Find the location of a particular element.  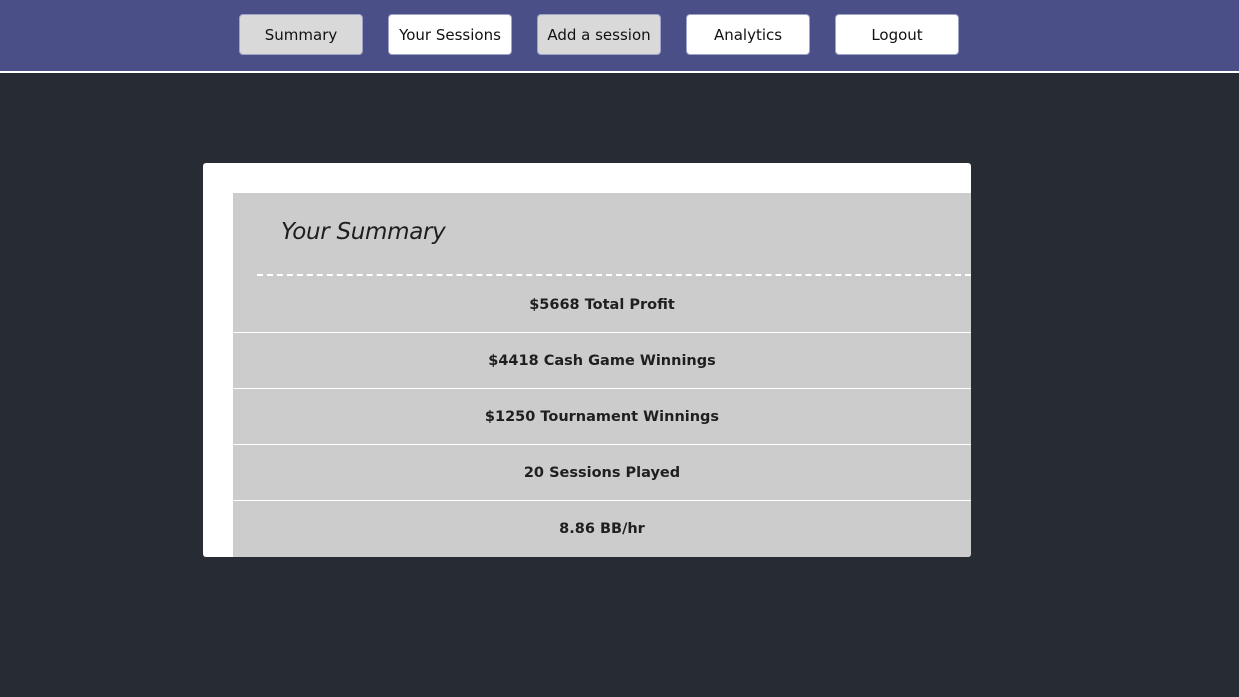

nav-logout-button: Logout is located at coordinates (897, 34).